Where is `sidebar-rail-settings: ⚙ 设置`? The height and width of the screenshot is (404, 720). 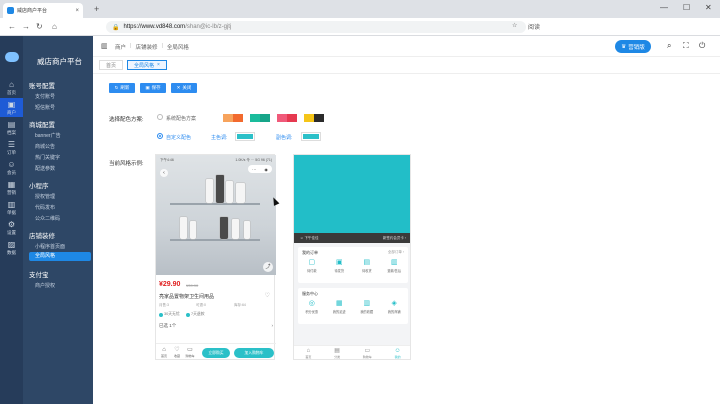 sidebar-rail-settings: ⚙ 设置 is located at coordinates (11, 227).